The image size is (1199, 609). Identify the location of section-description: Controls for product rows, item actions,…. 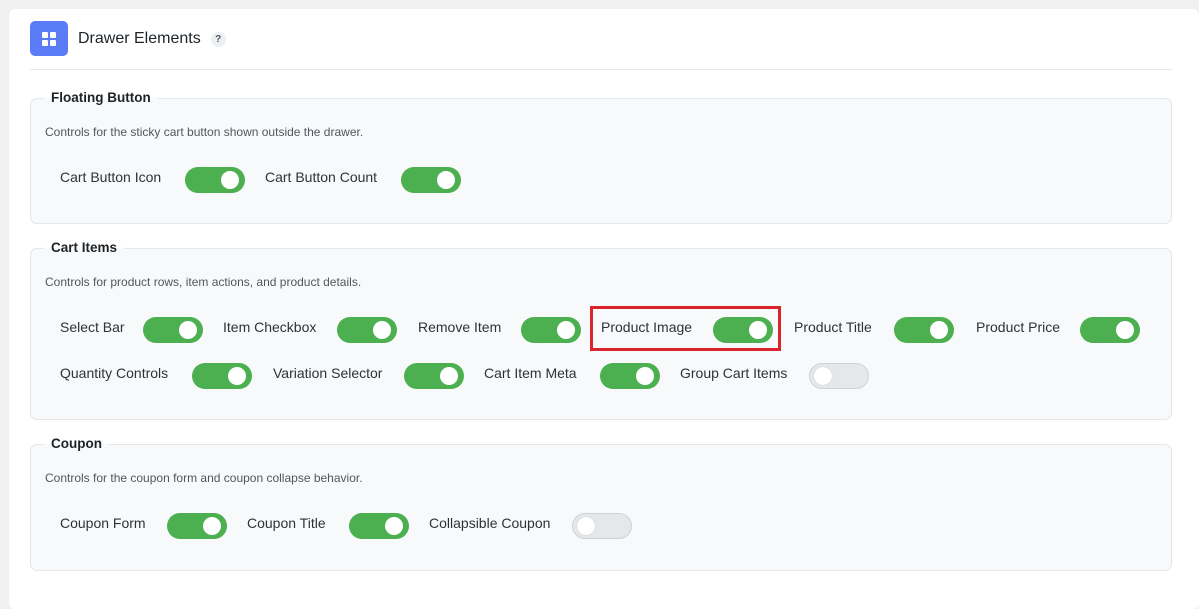
(203, 282).